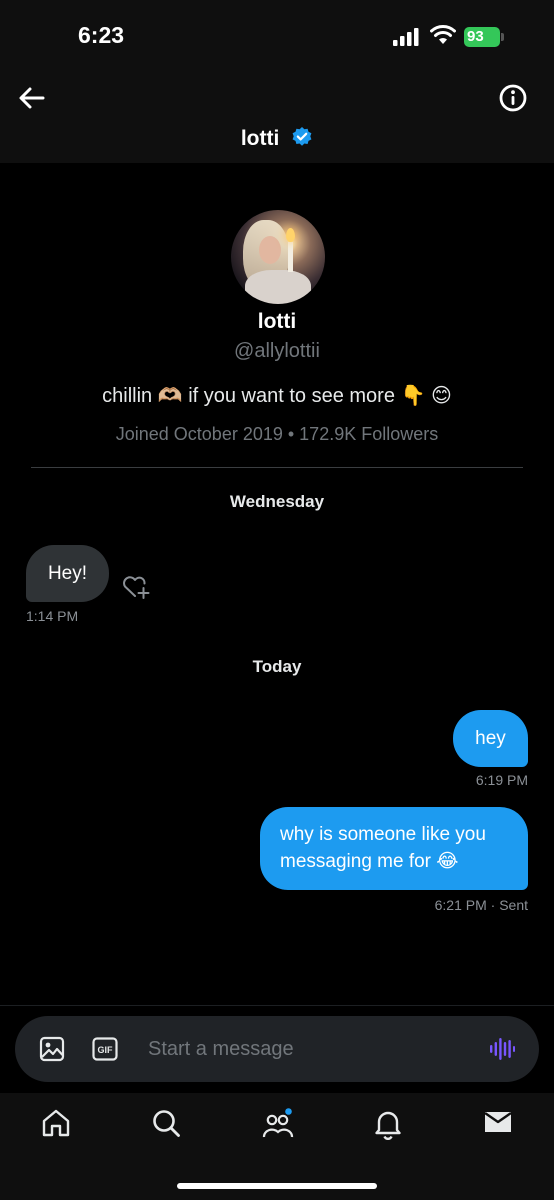  What do you see at coordinates (388, 1124) in the screenshot?
I see `notifications-icon` at bounding box center [388, 1124].